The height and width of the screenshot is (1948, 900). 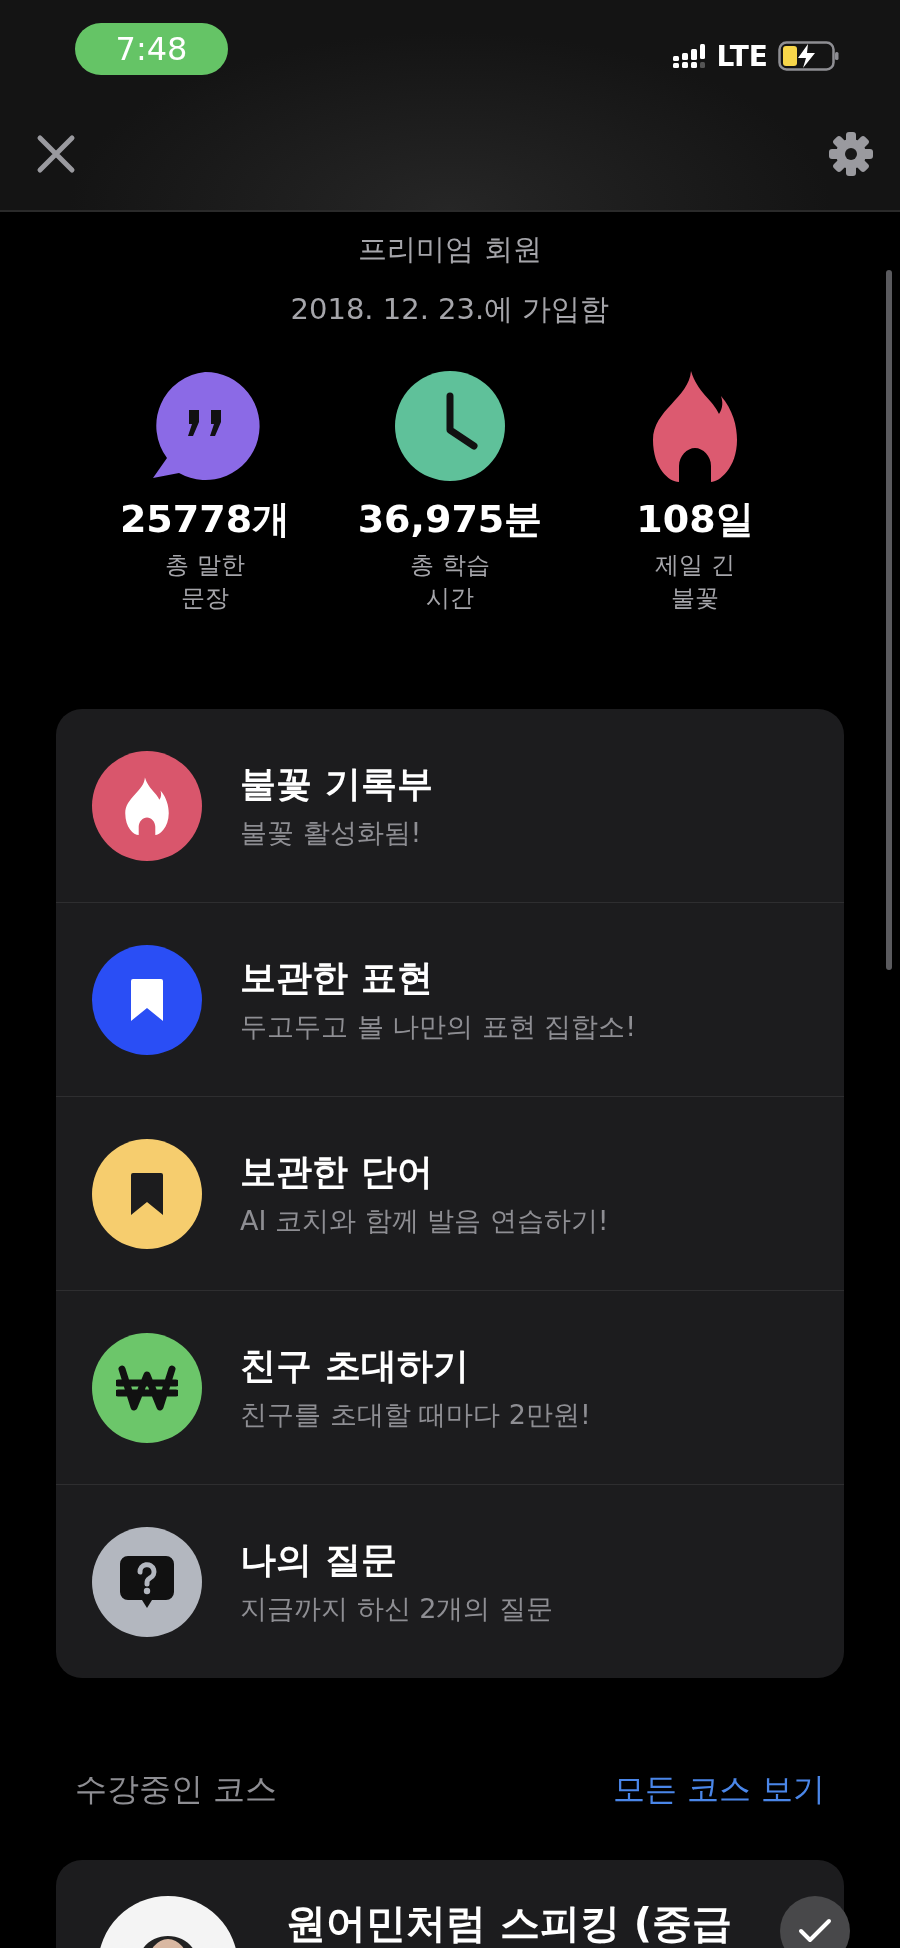 I want to click on menu-item: 친구 초대하기 친구를 초대할 때마다 2만원!, so click(x=450, y=1387).